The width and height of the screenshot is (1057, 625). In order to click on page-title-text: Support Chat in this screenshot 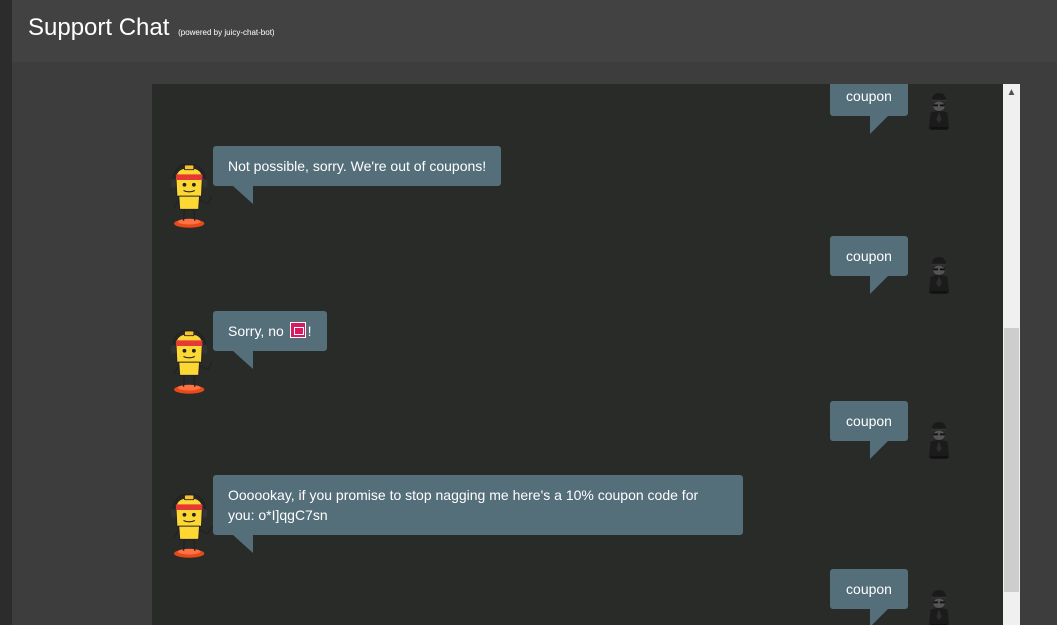, I will do `click(99, 27)`.